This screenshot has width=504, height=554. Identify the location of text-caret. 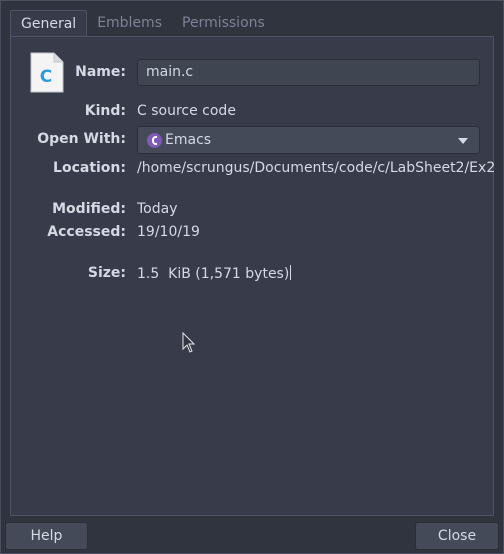
(291, 272).